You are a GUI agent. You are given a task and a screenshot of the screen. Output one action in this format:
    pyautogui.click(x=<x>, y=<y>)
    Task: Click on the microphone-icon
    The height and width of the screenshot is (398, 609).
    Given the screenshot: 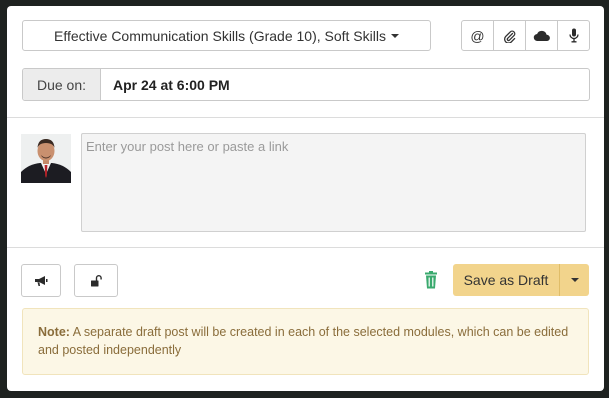 What is the action you would take?
    pyautogui.click(x=573, y=35)
    